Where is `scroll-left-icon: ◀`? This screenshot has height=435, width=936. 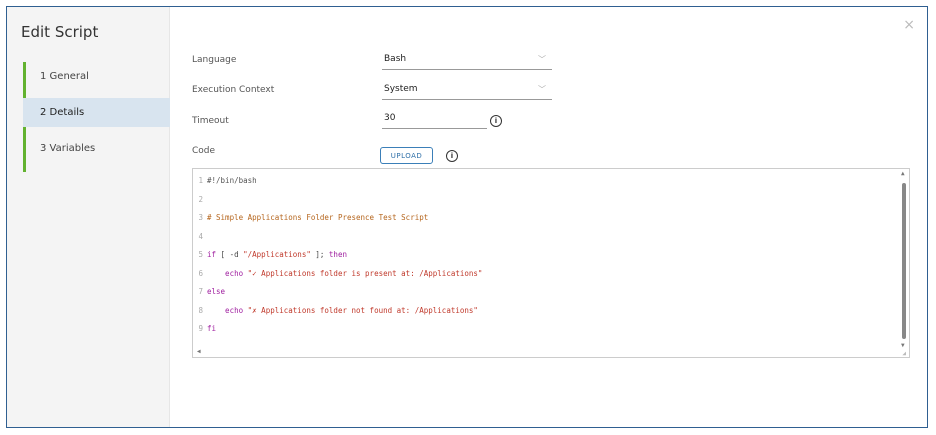 scroll-left-icon: ◀ is located at coordinates (199, 351).